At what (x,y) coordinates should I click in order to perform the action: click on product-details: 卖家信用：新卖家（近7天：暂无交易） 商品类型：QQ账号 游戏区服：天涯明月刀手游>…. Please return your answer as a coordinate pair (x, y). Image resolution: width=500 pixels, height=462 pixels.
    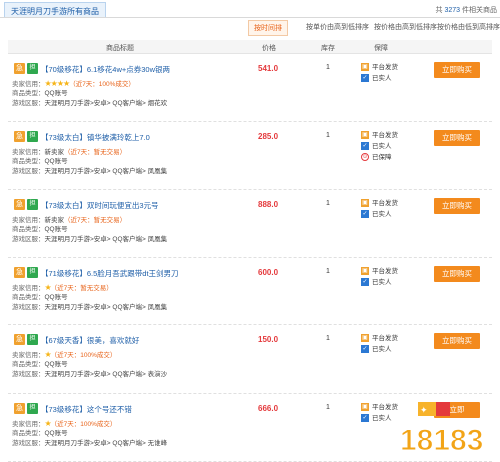
    Looking at the image, I should click on (89, 162).